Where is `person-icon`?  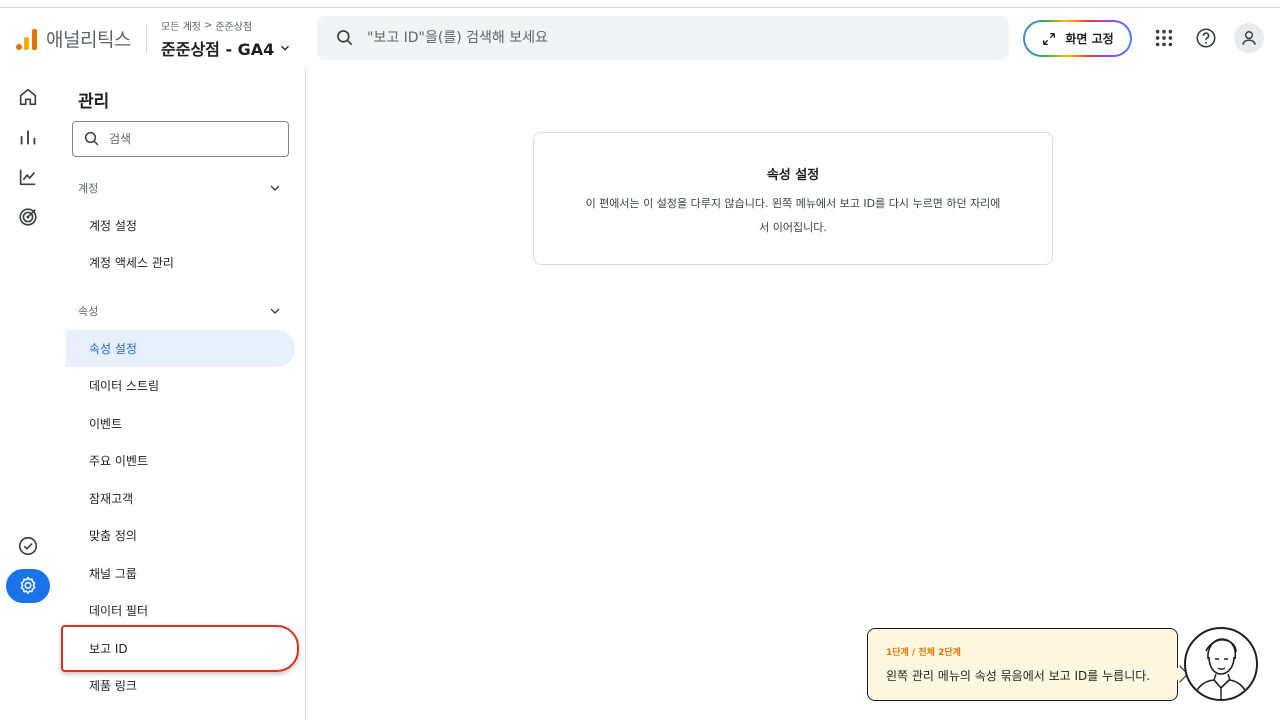
person-icon is located at coordinates (1249, 38).